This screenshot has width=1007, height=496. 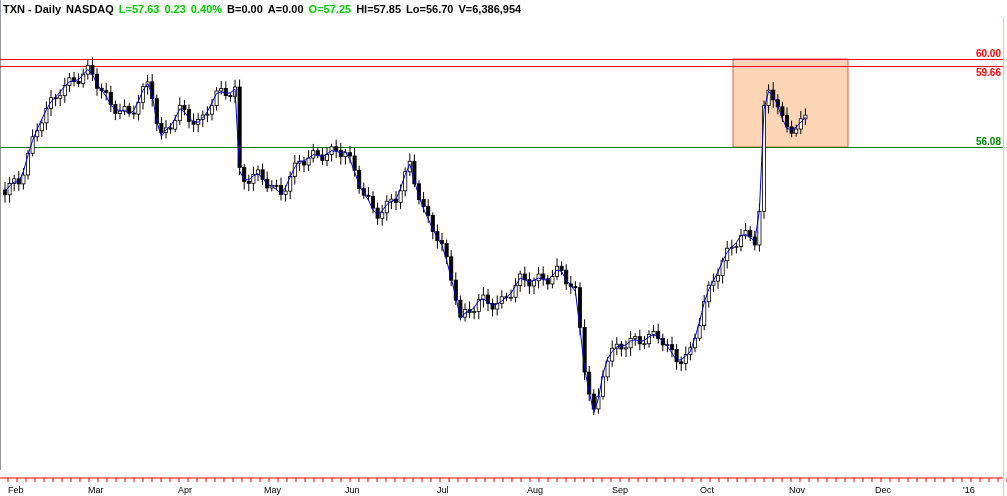 I want to click on month-label: Oct, so click(x=707, y=490).